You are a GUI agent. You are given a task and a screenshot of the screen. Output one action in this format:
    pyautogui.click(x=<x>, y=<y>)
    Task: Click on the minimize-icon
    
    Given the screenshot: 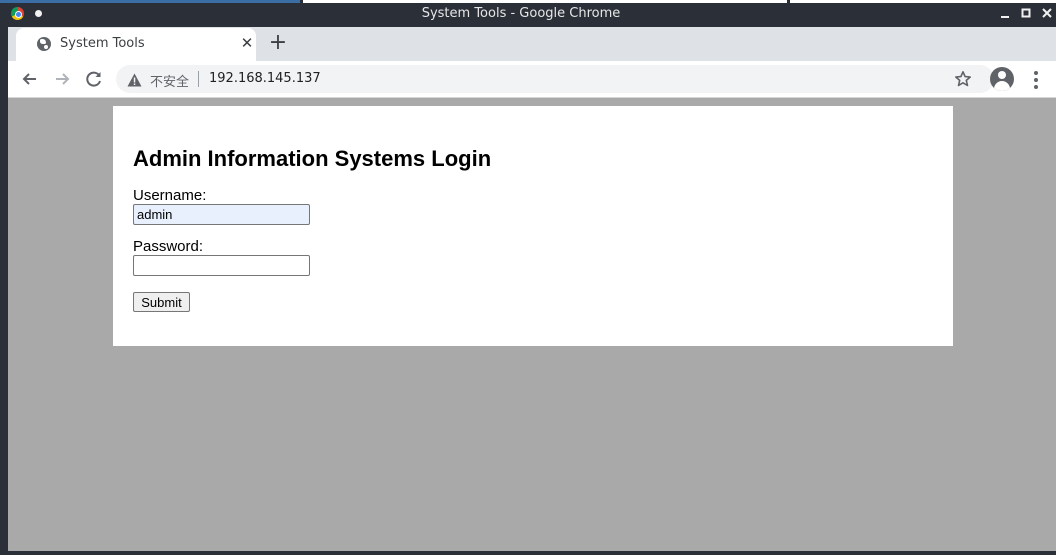 What is the action you would take?
    pyautogui.click(x=1005, y=13)
    